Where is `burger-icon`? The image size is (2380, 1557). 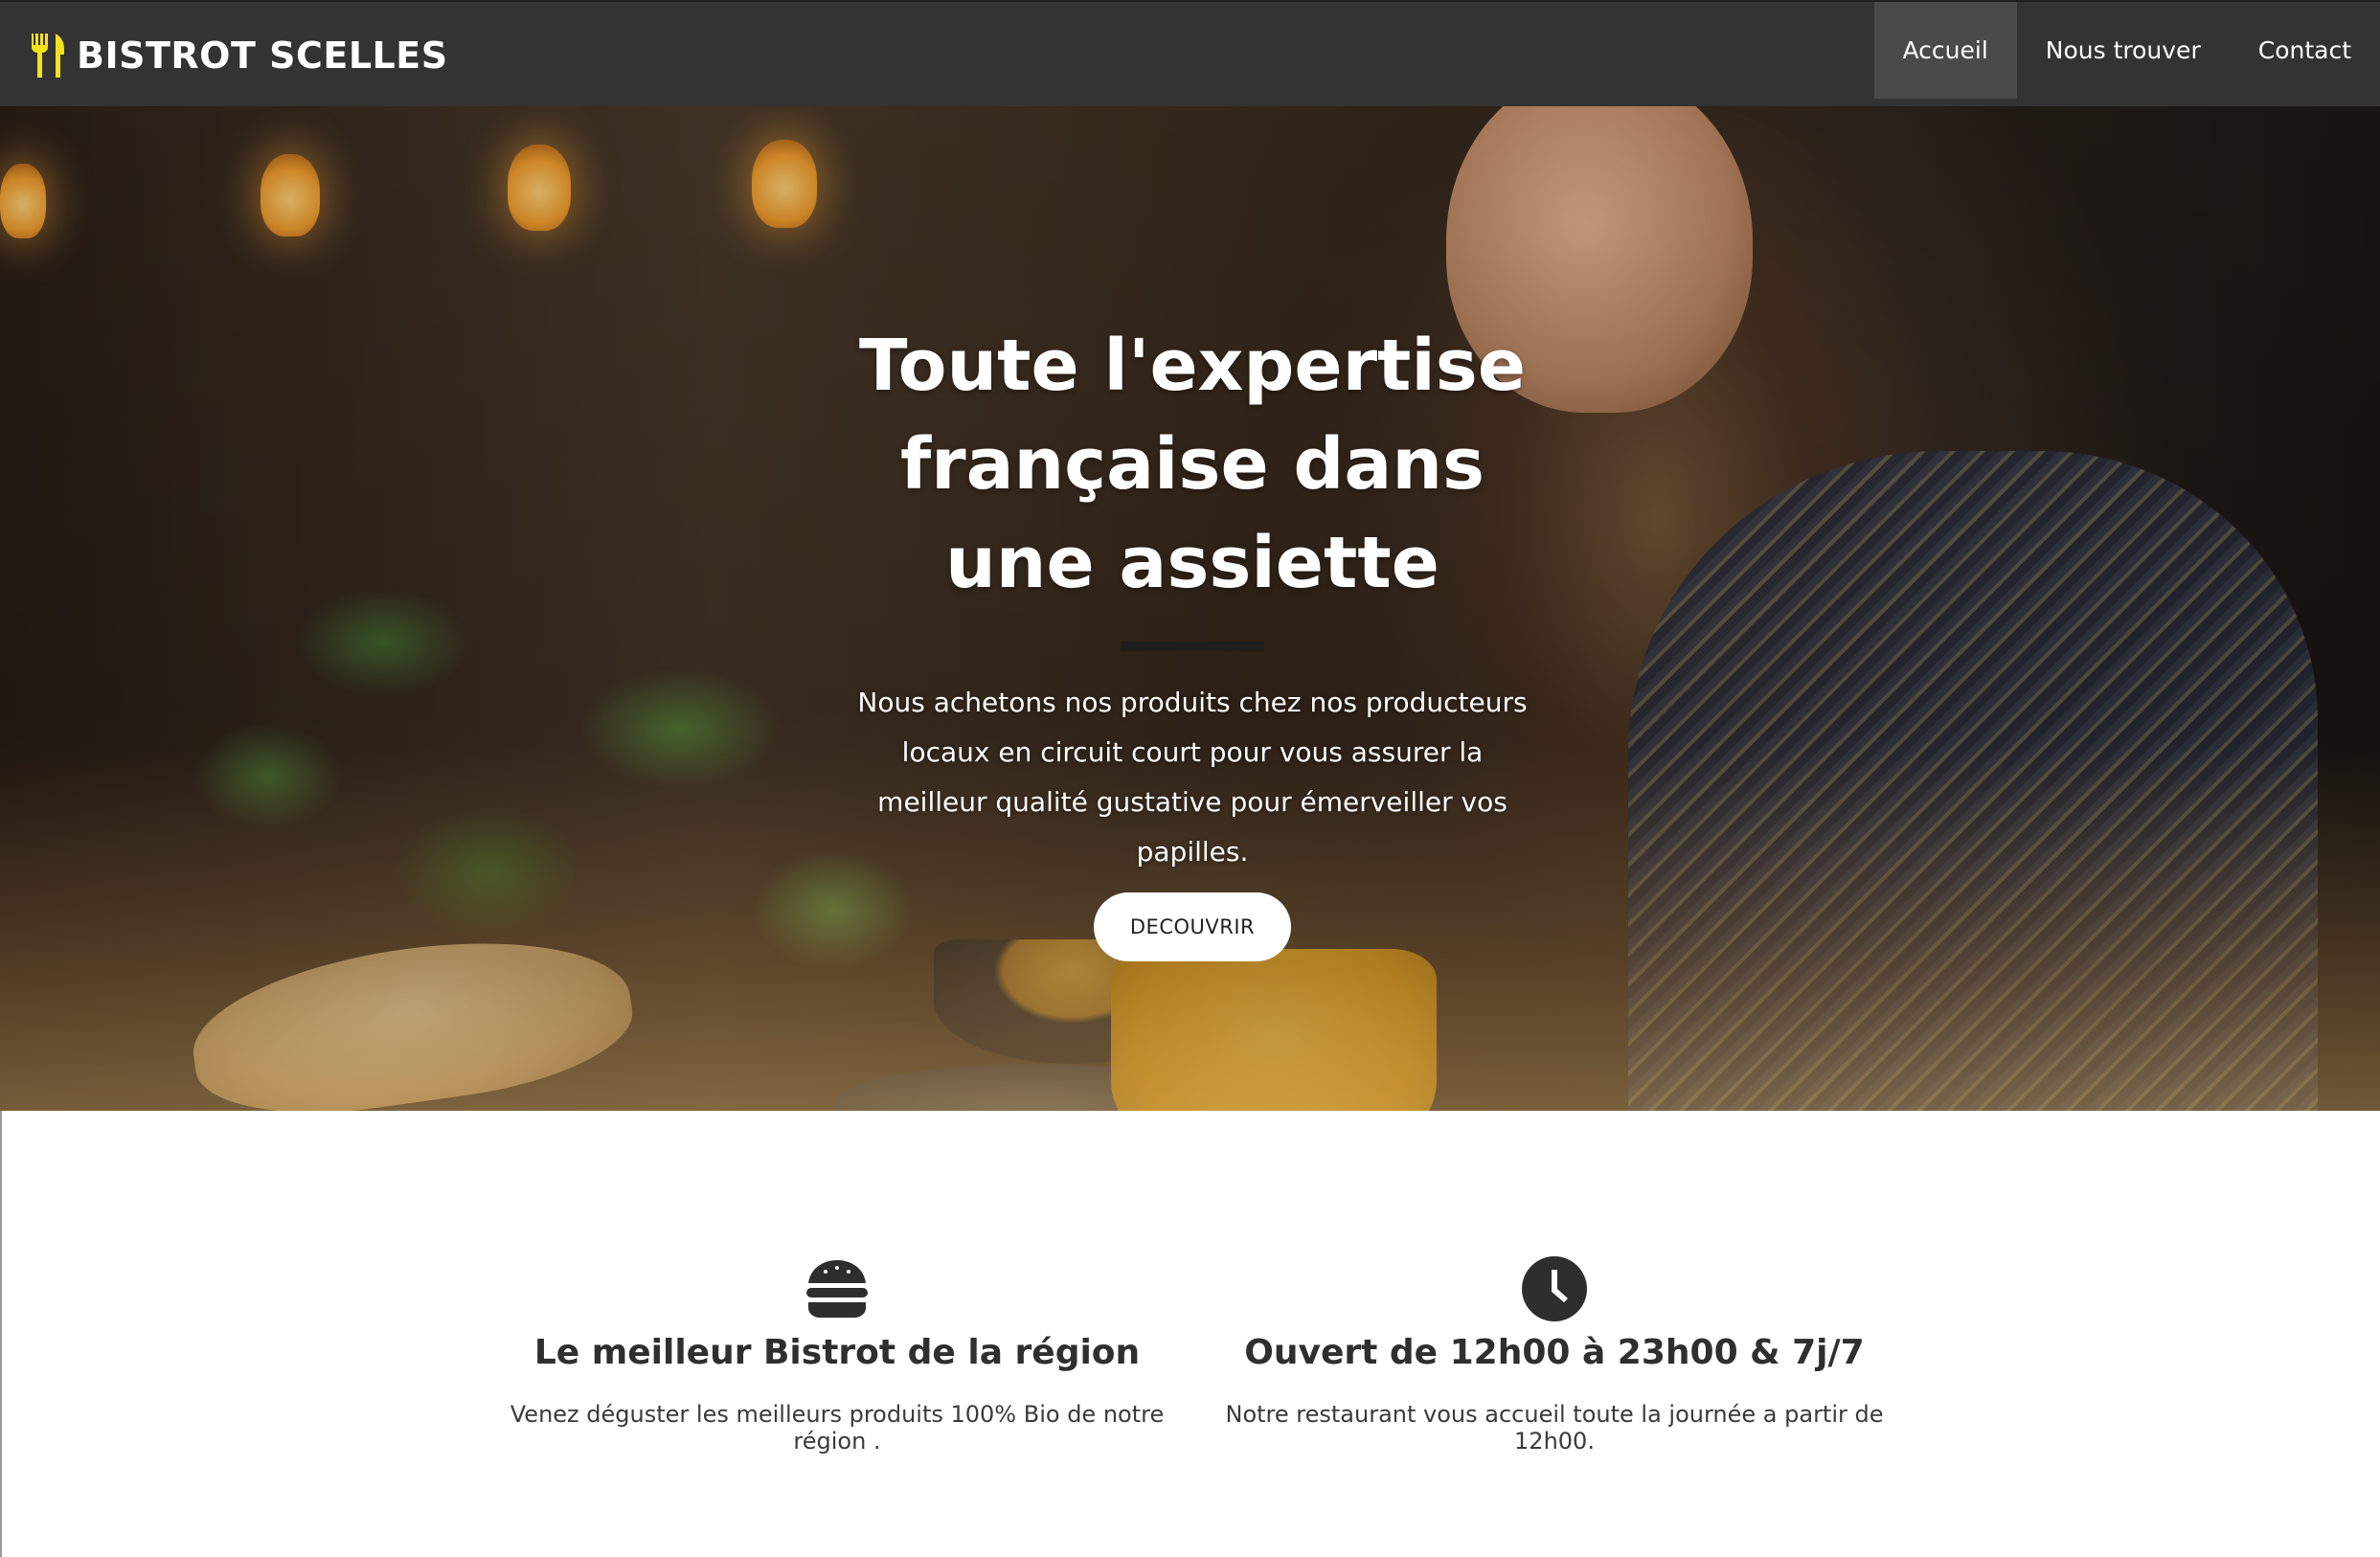 burger-icon is located at coordinates (837, 1288).